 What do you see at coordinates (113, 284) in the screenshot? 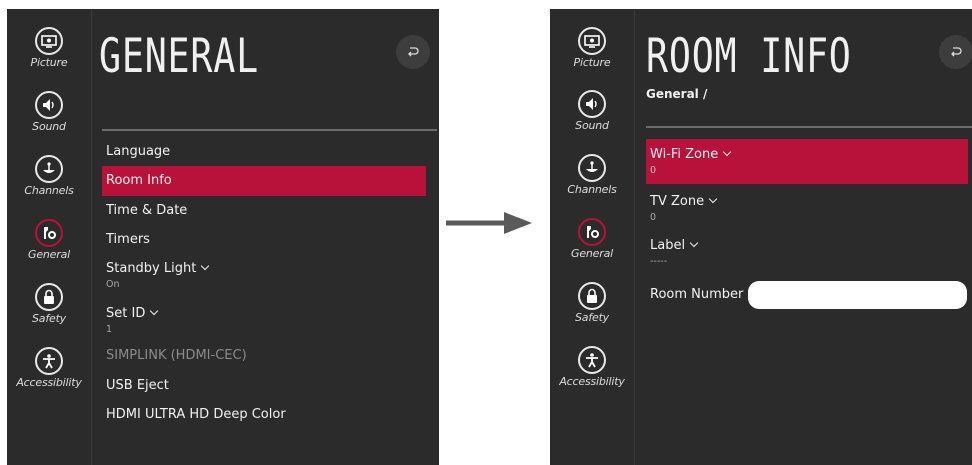
I see `menu-item-value: On` at bounding box center [113, 284].